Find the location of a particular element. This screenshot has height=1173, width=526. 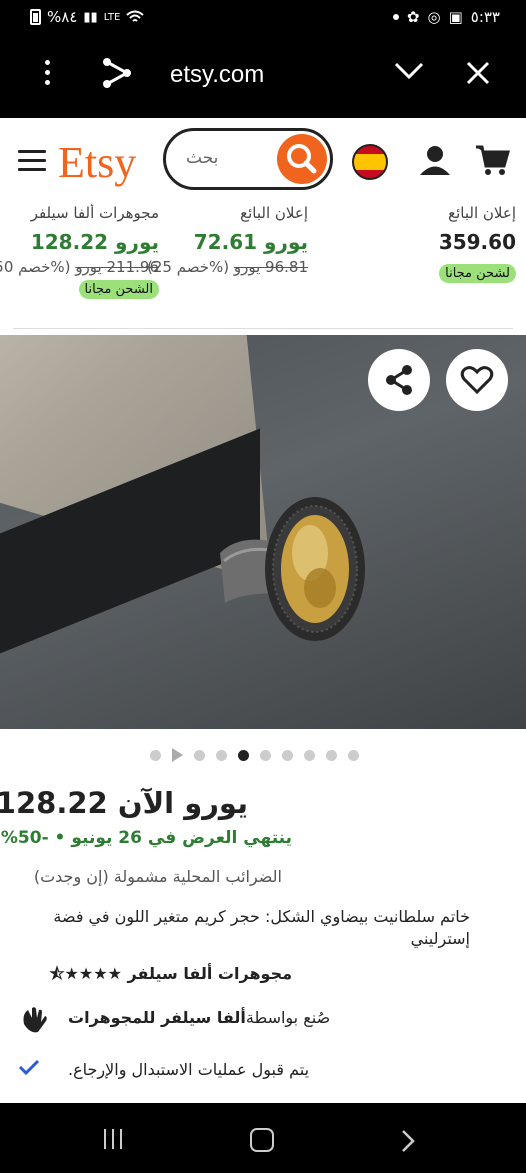

sale-info: ينتهي العرض في 26 يونيو • -50% is located at coordinates (146, 838).